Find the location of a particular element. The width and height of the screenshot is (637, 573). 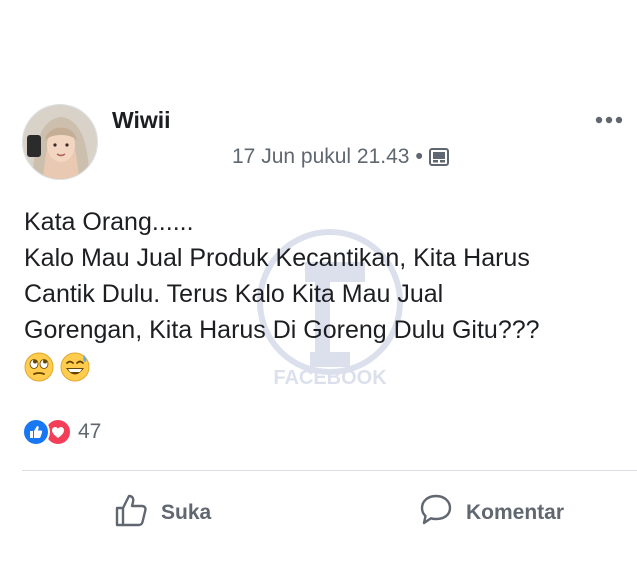

reaction-summary: 47 is located at coordinates (61, 432).